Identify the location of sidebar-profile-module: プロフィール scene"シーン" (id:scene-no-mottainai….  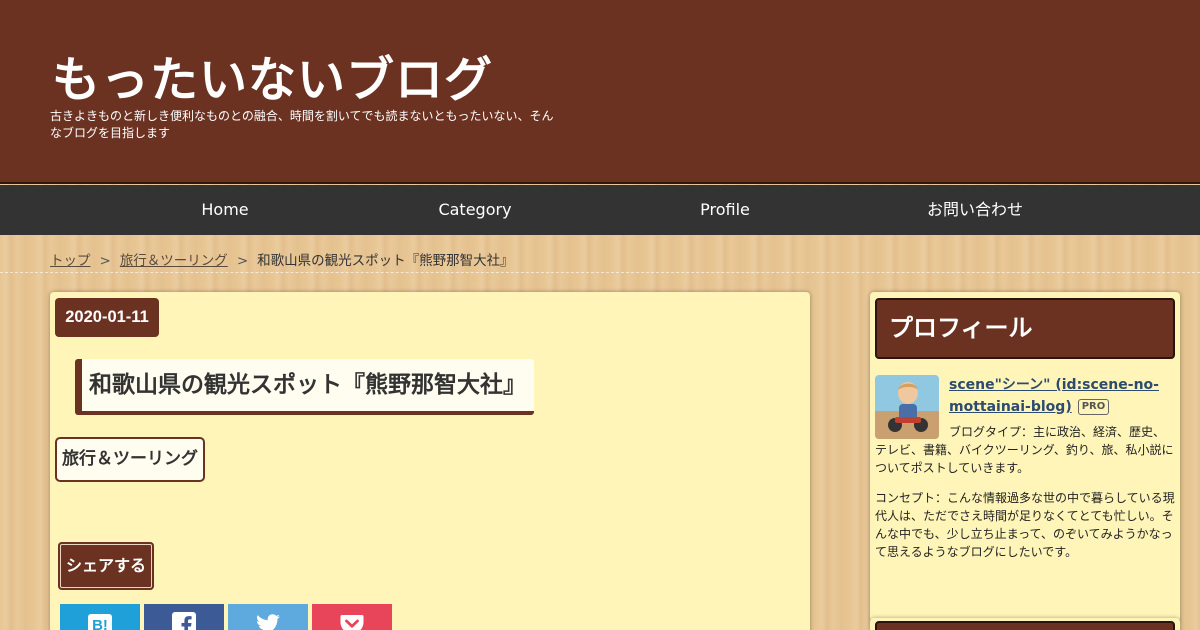
(1025, 457).